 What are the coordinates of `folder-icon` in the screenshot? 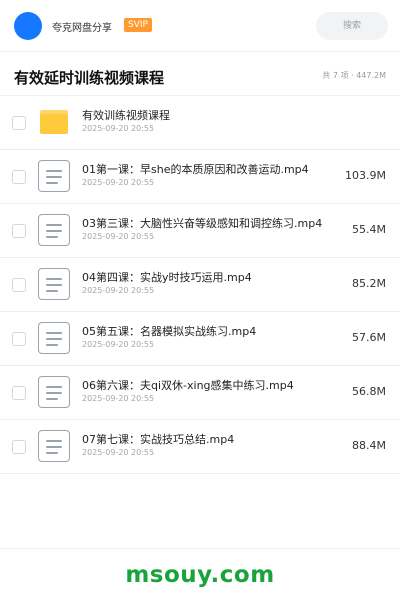 It's located at (54, 122).